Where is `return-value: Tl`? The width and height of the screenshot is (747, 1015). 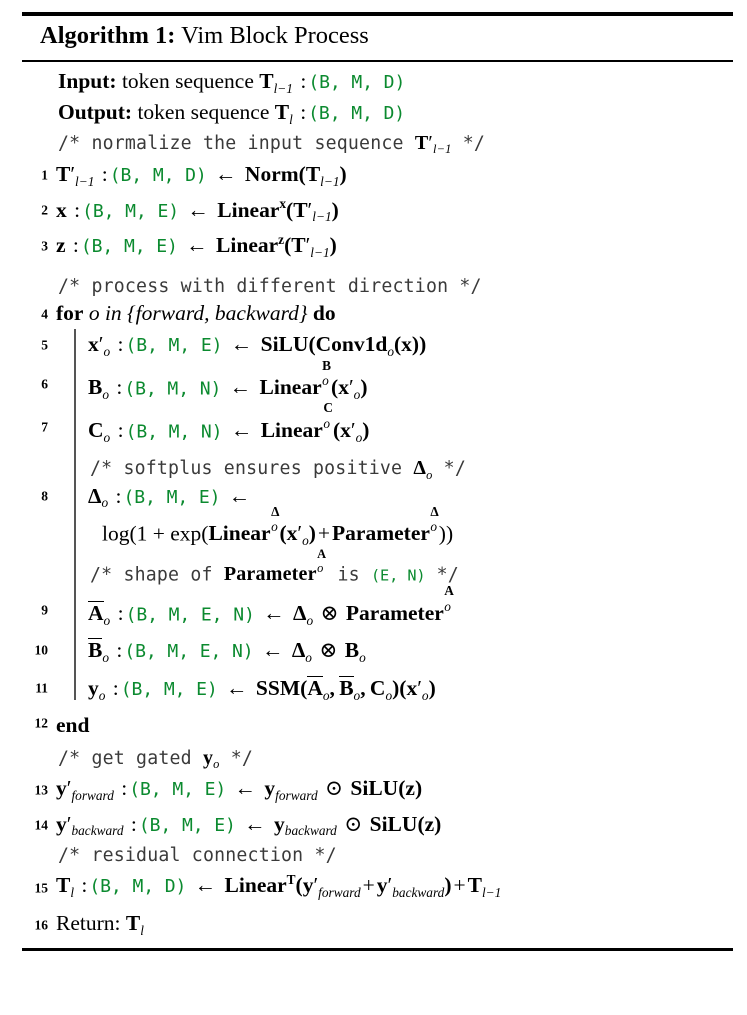
return-value: Tl is located at coordinates (134, 924).